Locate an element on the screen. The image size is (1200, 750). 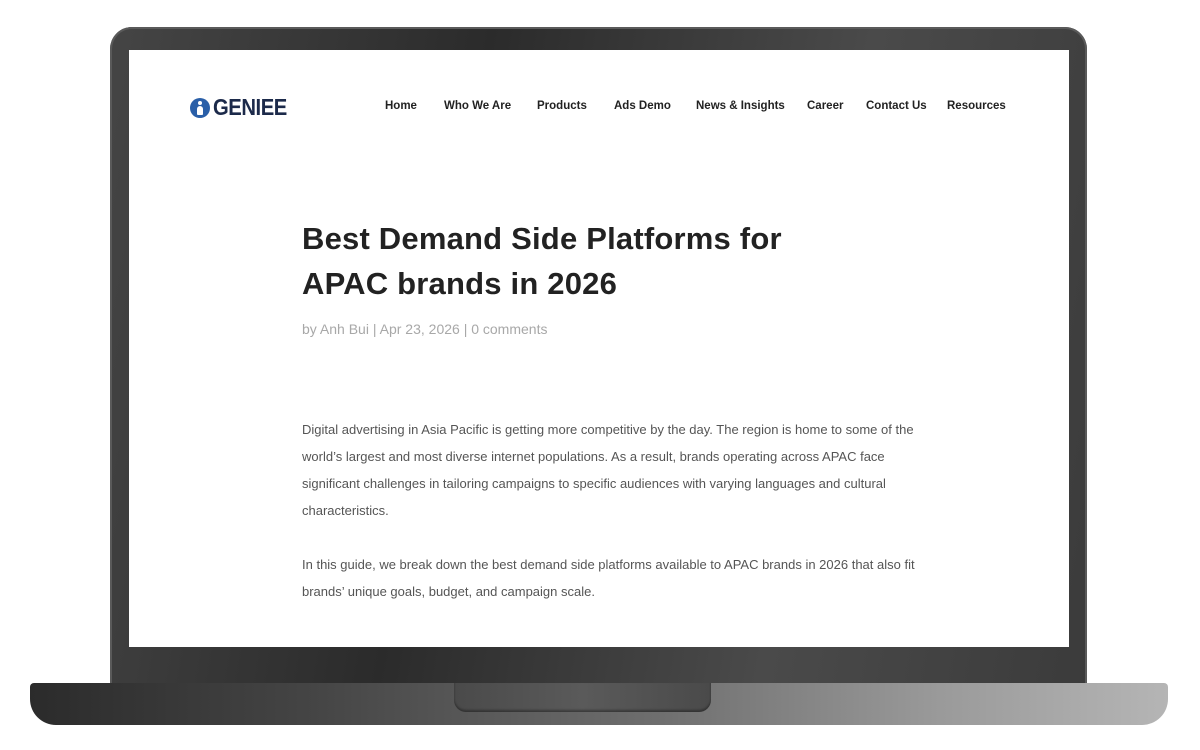
meta-by: by is located at coordinates (309, 329).